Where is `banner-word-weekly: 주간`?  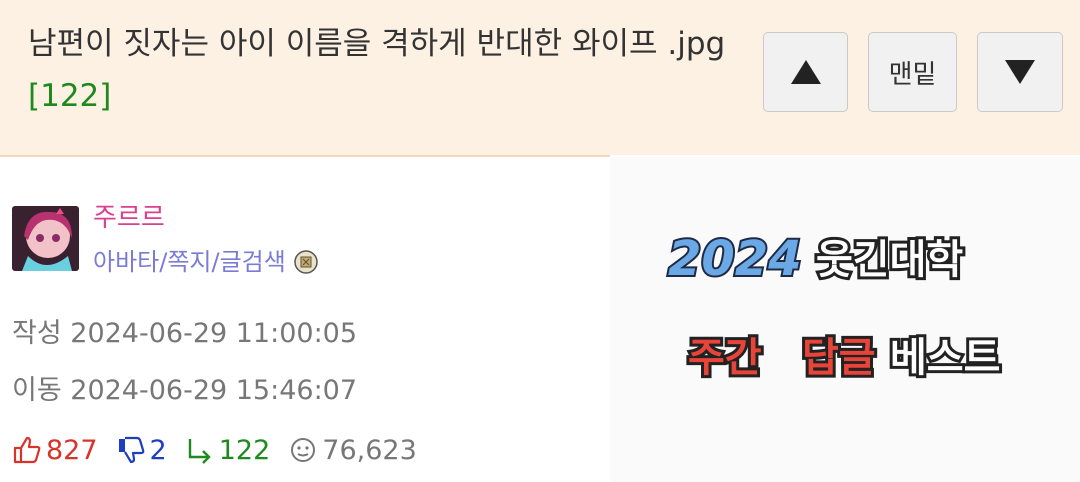 banner-word-weekly: 주간 is located at coordinates (725, 358).